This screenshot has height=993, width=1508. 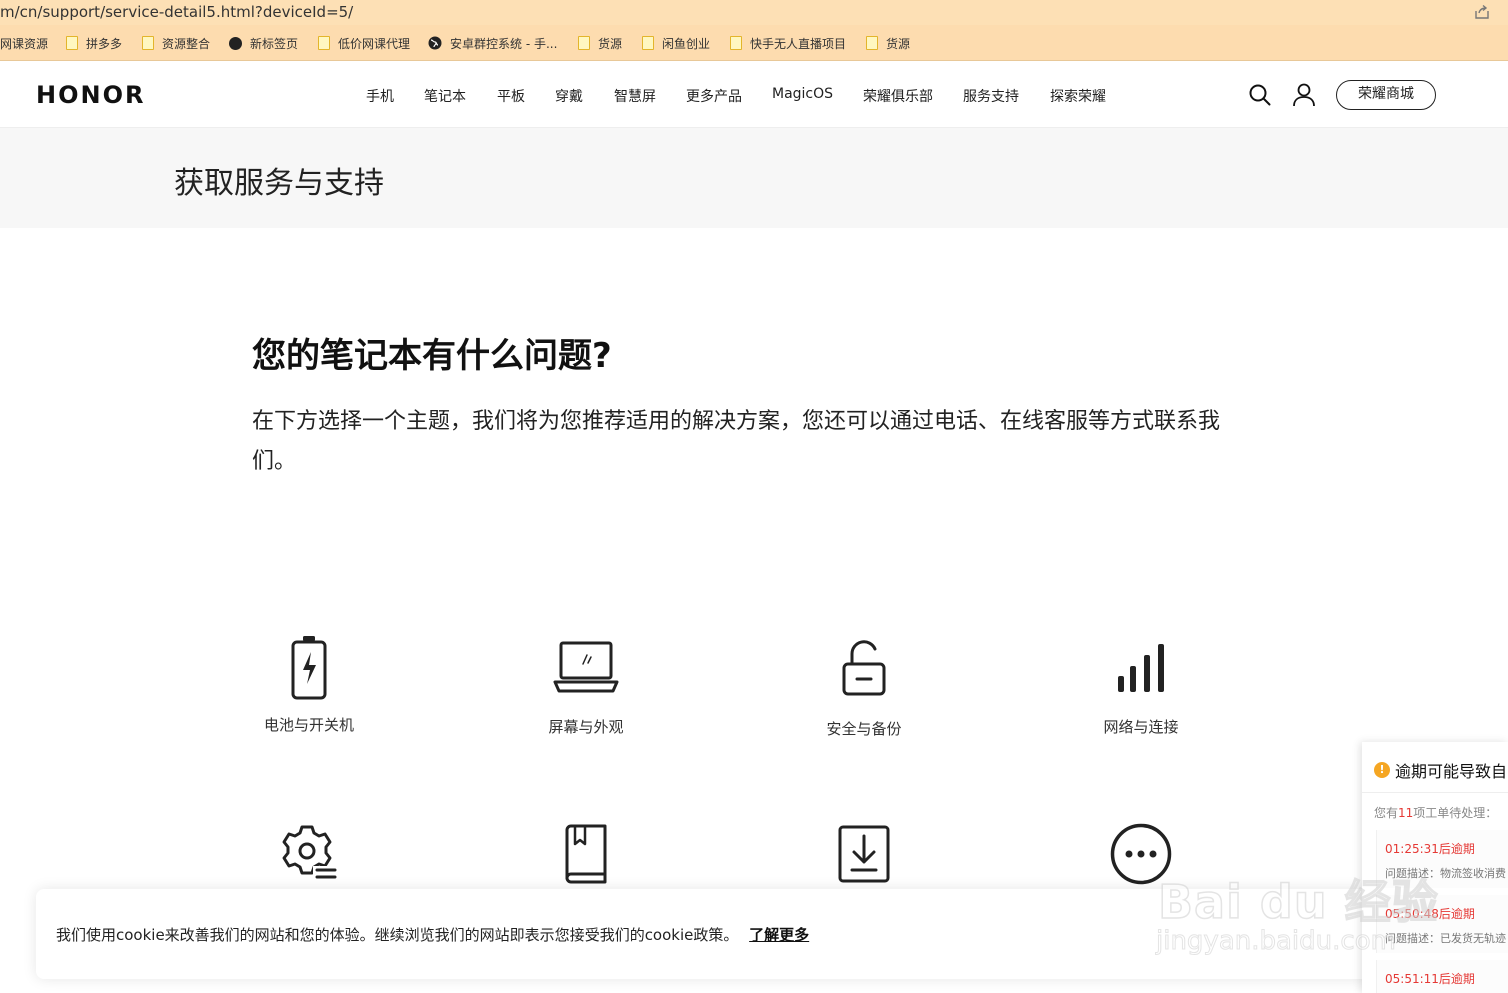 I want to click on bookmark-item: 新标签页, so click(x=263, y=43).